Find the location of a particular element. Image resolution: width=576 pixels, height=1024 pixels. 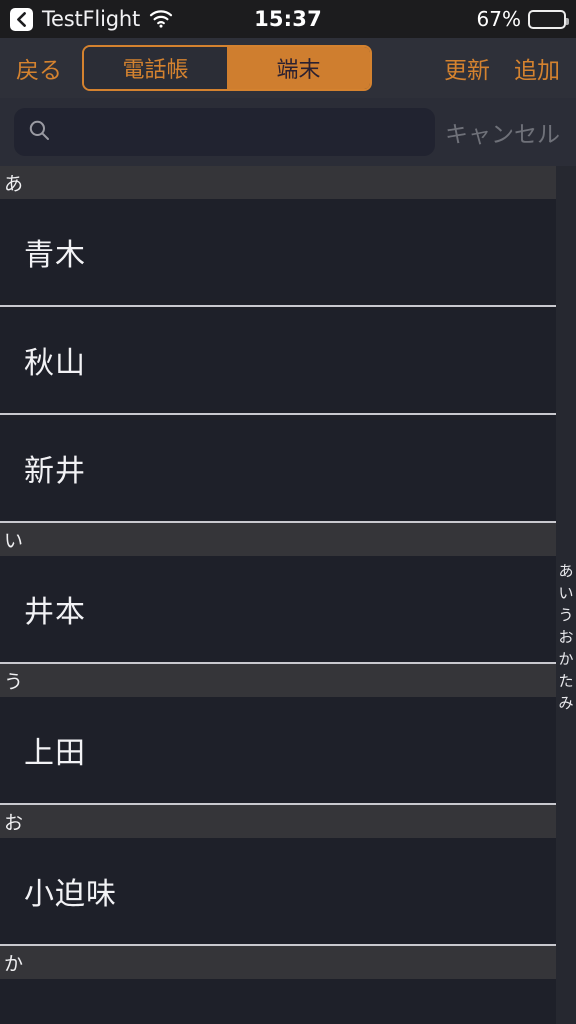

contact-name: 秋山 is located at coordinates (55, 363).